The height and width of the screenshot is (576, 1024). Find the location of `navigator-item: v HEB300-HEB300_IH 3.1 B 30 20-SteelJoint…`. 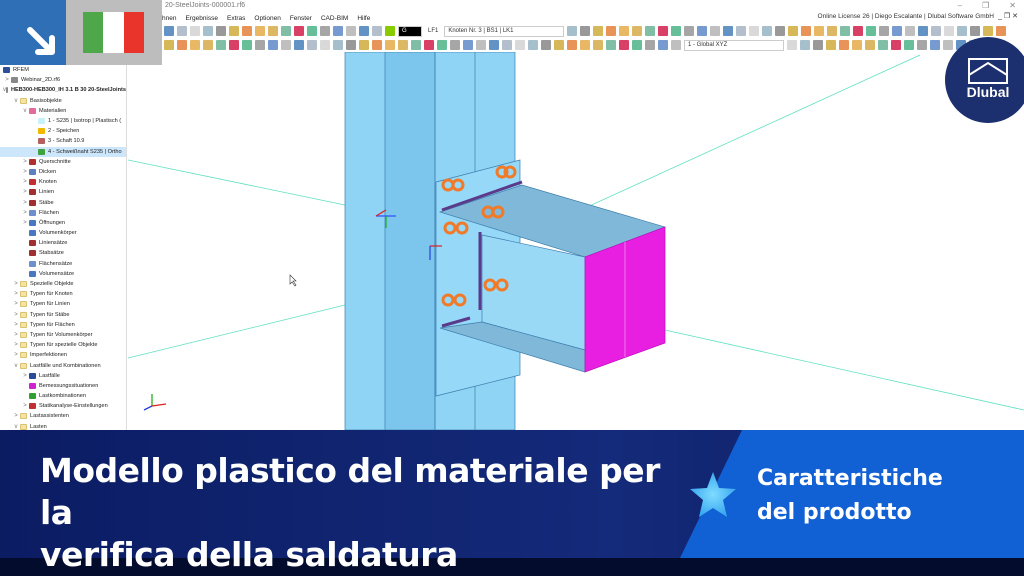

navigator-item: v HEB300-HEB300_IH 3.1 B 30 20-SteelJoint… is located at coordinates (63, 90).